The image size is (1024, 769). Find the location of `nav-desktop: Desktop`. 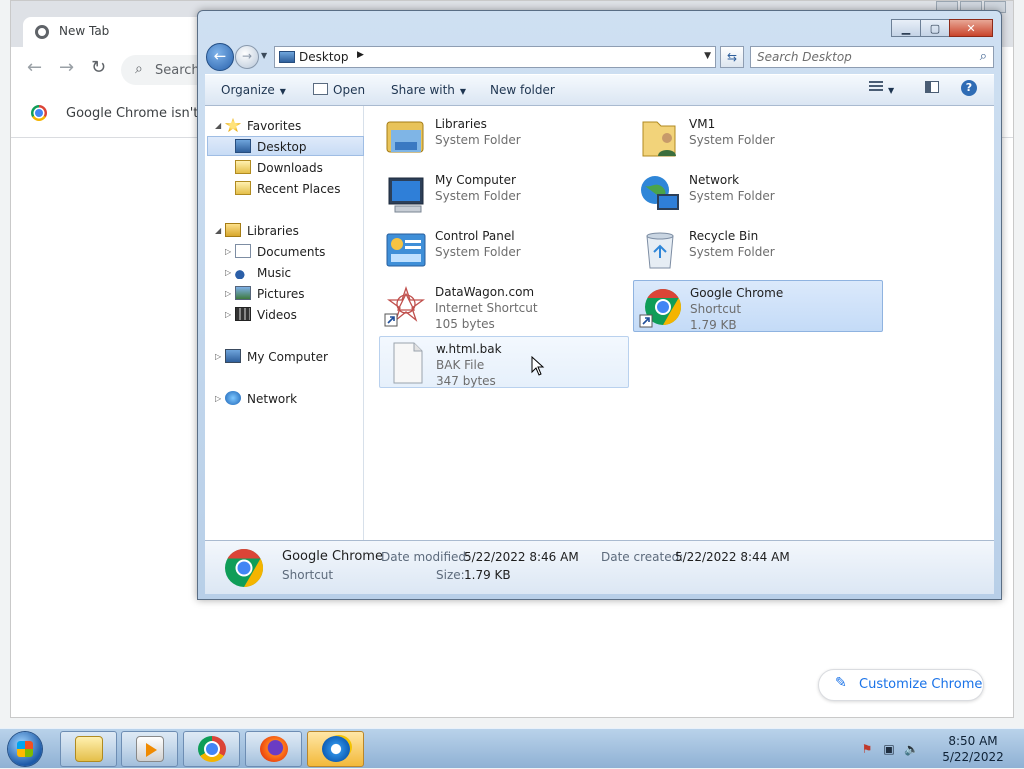

nav-desktop: Desktop is located at coordinates (285, 146).